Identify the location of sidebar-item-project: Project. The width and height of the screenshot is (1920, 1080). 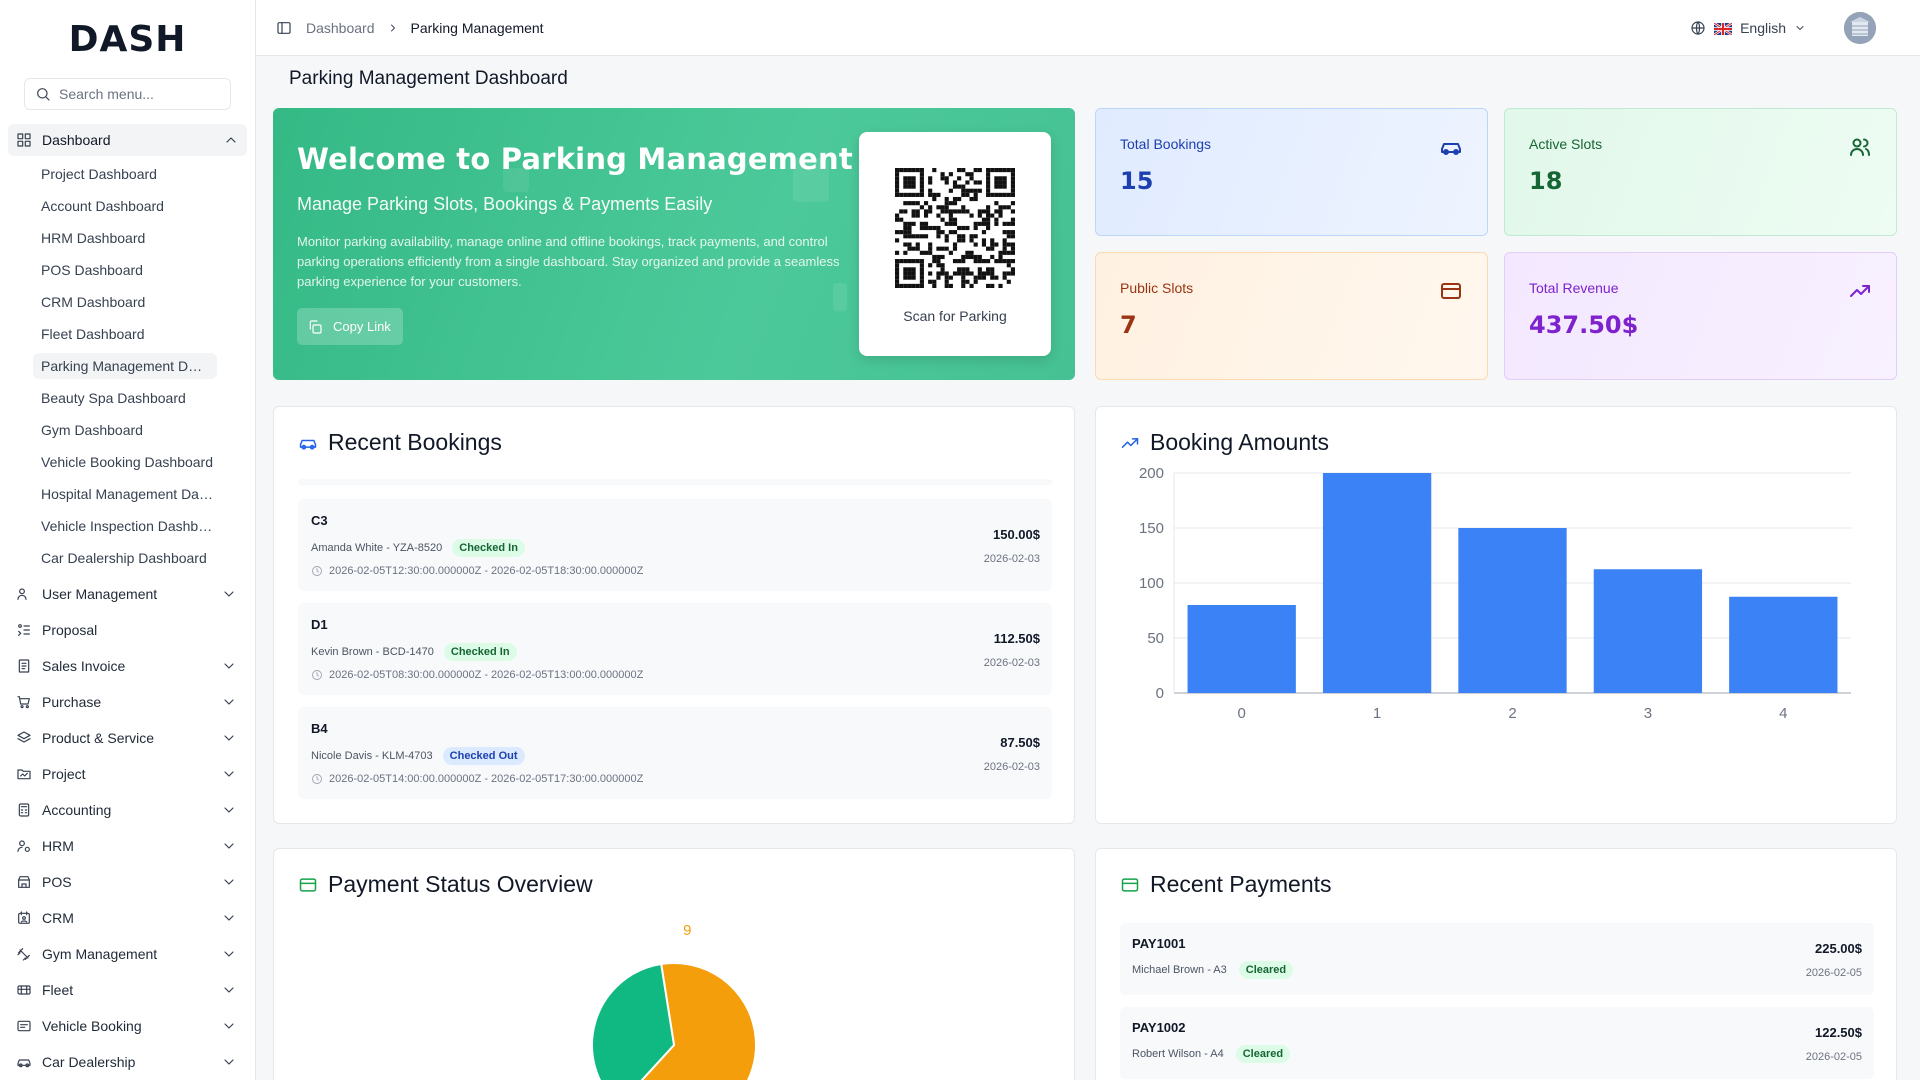
(127, 774).